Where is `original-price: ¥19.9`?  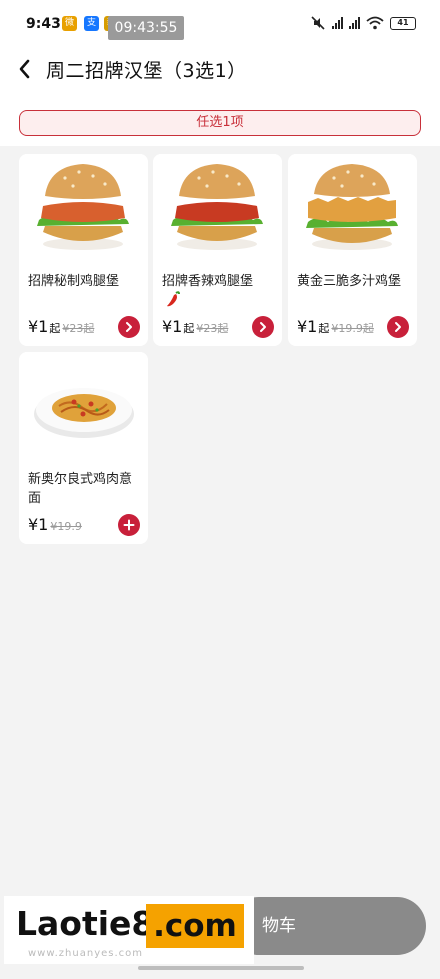
original-price: ¥19.9 is located at coordinates (66, 526).